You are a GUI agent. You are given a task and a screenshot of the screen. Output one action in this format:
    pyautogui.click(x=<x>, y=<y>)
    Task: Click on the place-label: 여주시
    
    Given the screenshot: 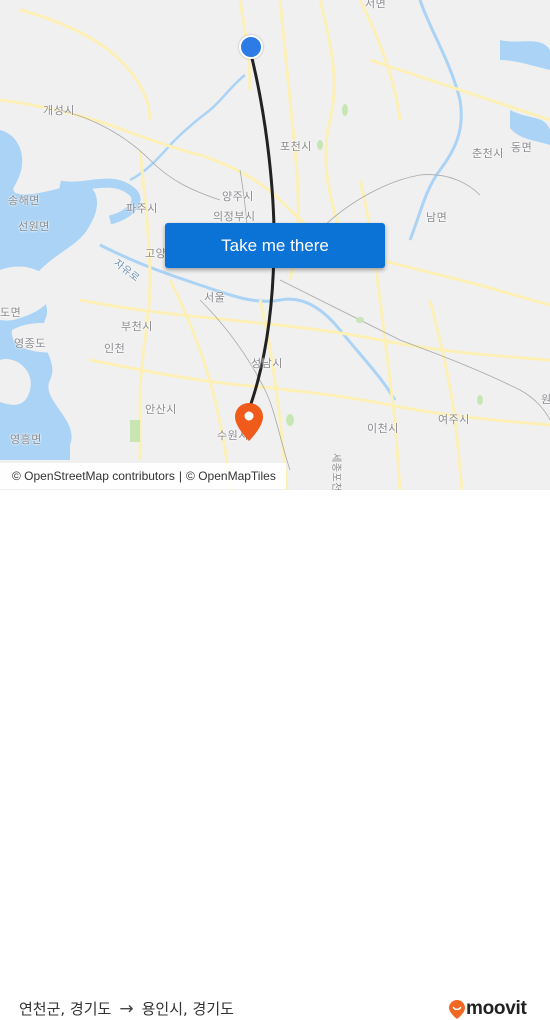 What is the action you would take?
    pyautogui.click(x=454, y=419)
    